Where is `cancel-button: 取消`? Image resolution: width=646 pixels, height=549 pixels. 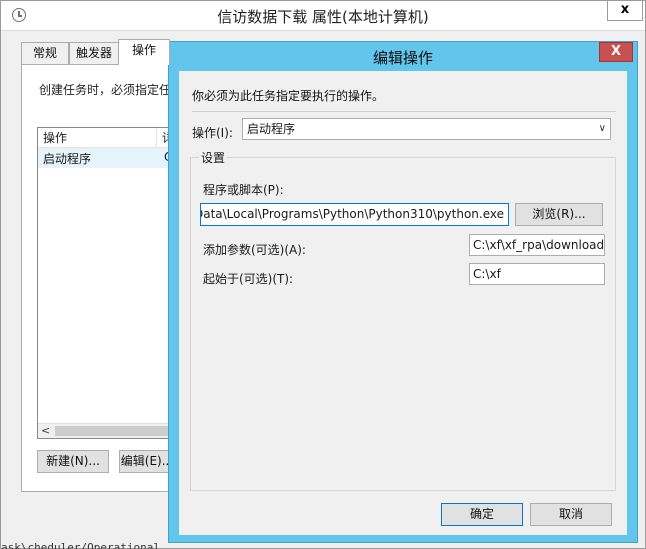
cancel-button: 取消 is located at coordinates (571, 514).